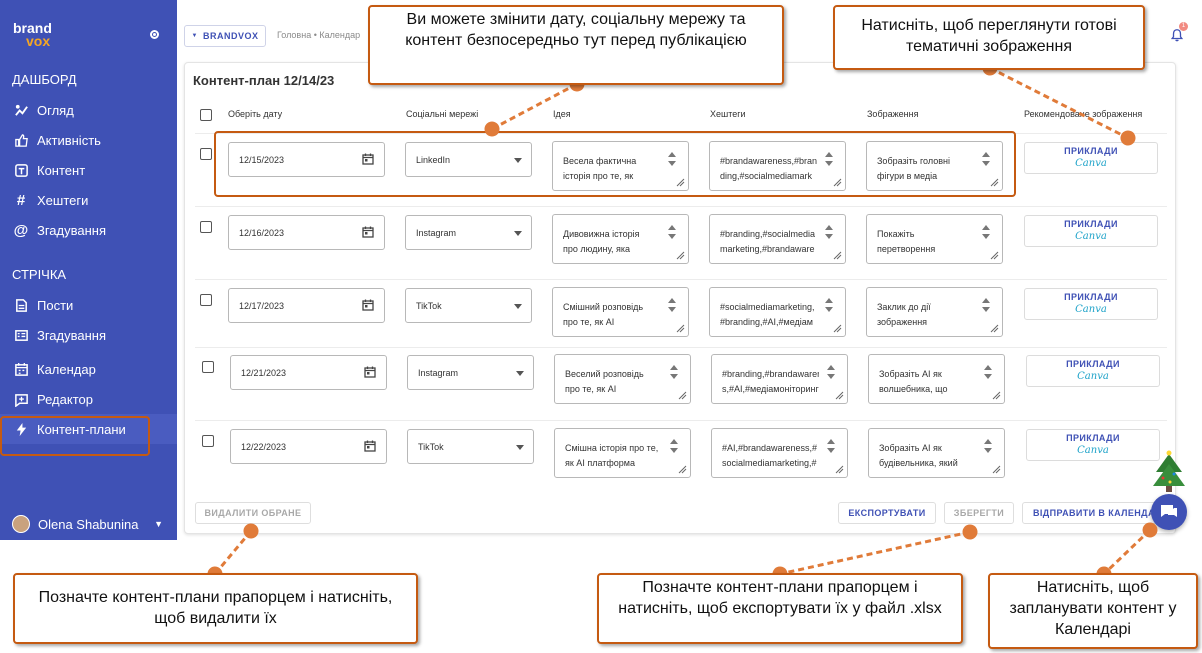 Image resolution: width=1202 pixels, height=653 pixels. Describe the element at coordinates (934, 312) in the screenshot. I see `image-prompt-textarea: Заклик до дії зображення` at that location.